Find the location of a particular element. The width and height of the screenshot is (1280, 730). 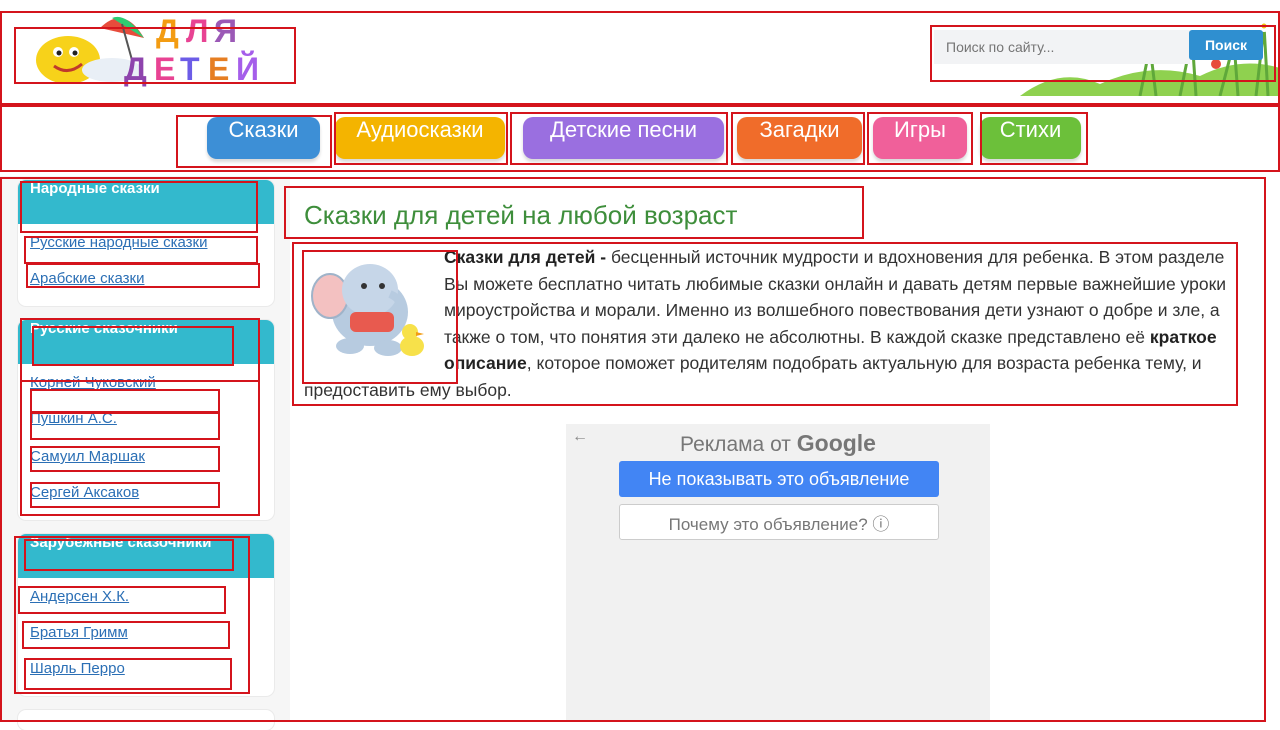

svg-text: Т is located at coordinates (190, 69).